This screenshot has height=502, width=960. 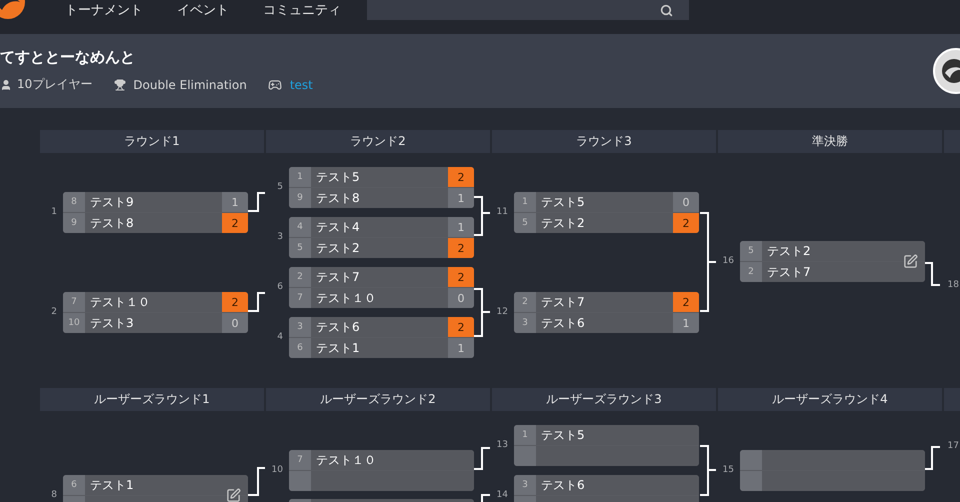 I want to click on seed-number: 4, so click(x=300, y=227).